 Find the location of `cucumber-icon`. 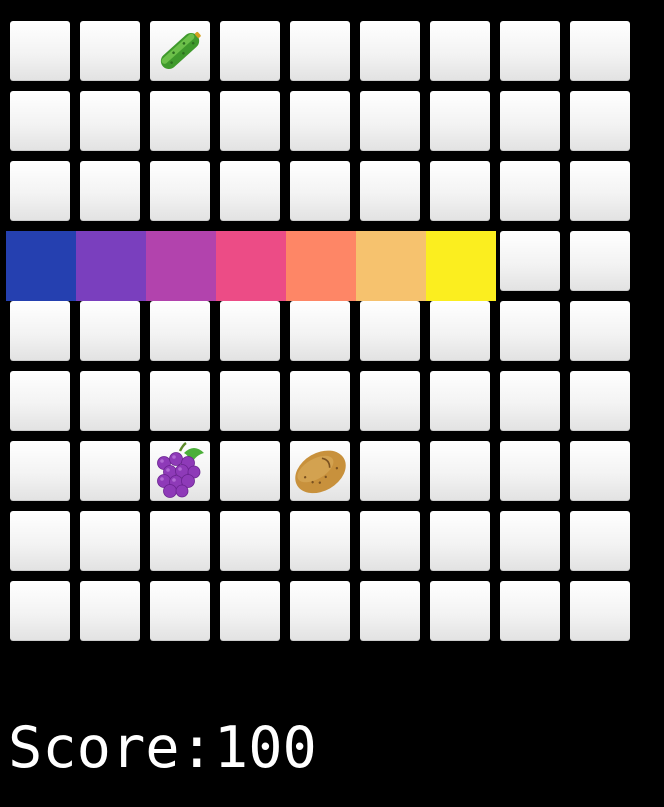

cucumber-icon is located at coordinates (180, 51).